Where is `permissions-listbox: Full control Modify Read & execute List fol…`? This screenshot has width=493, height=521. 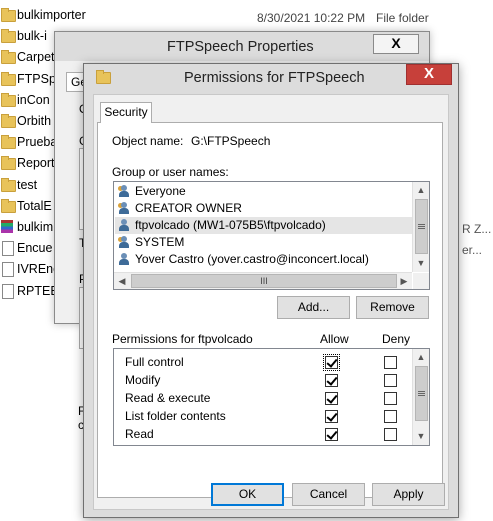
permissions-listbox: Full control Modify Read & execute List fol… is located at coordinates (271, 397).